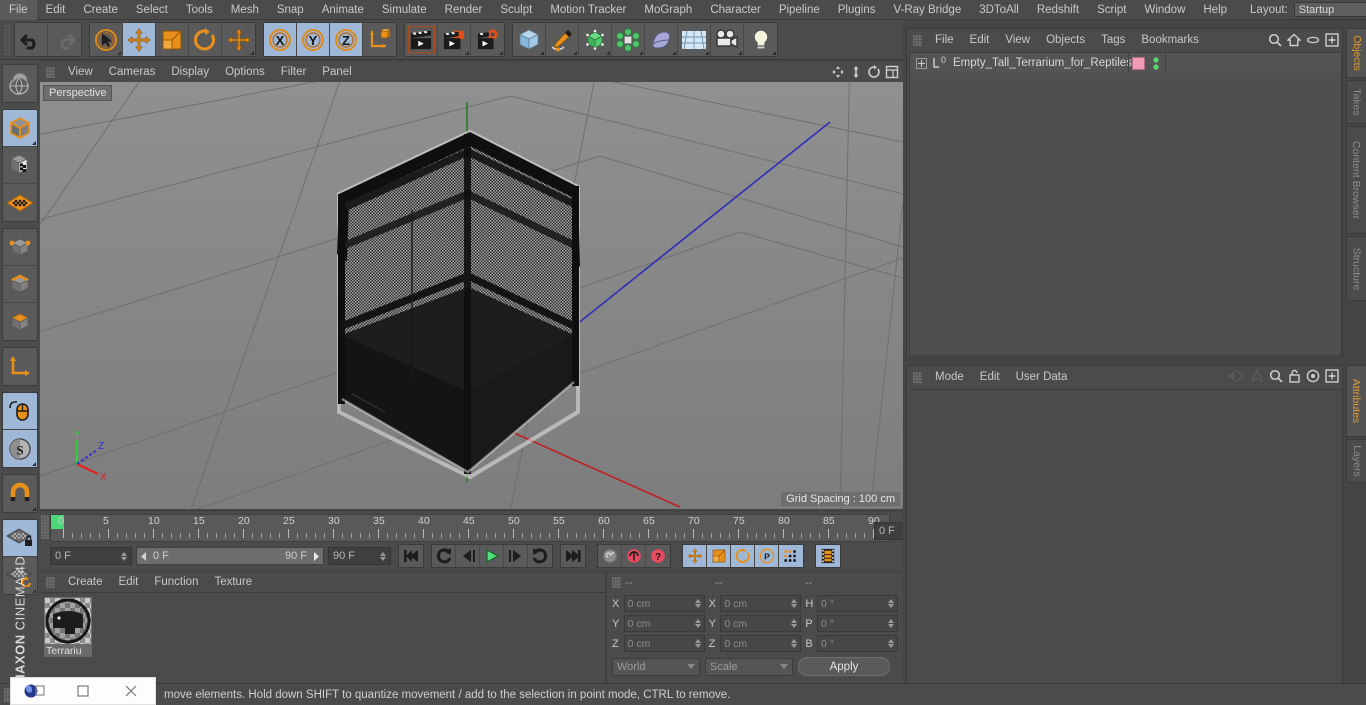 The width and height of the screenshot is (1366, 705). I want to click on menu-animate: Animate, so click(343, 10).